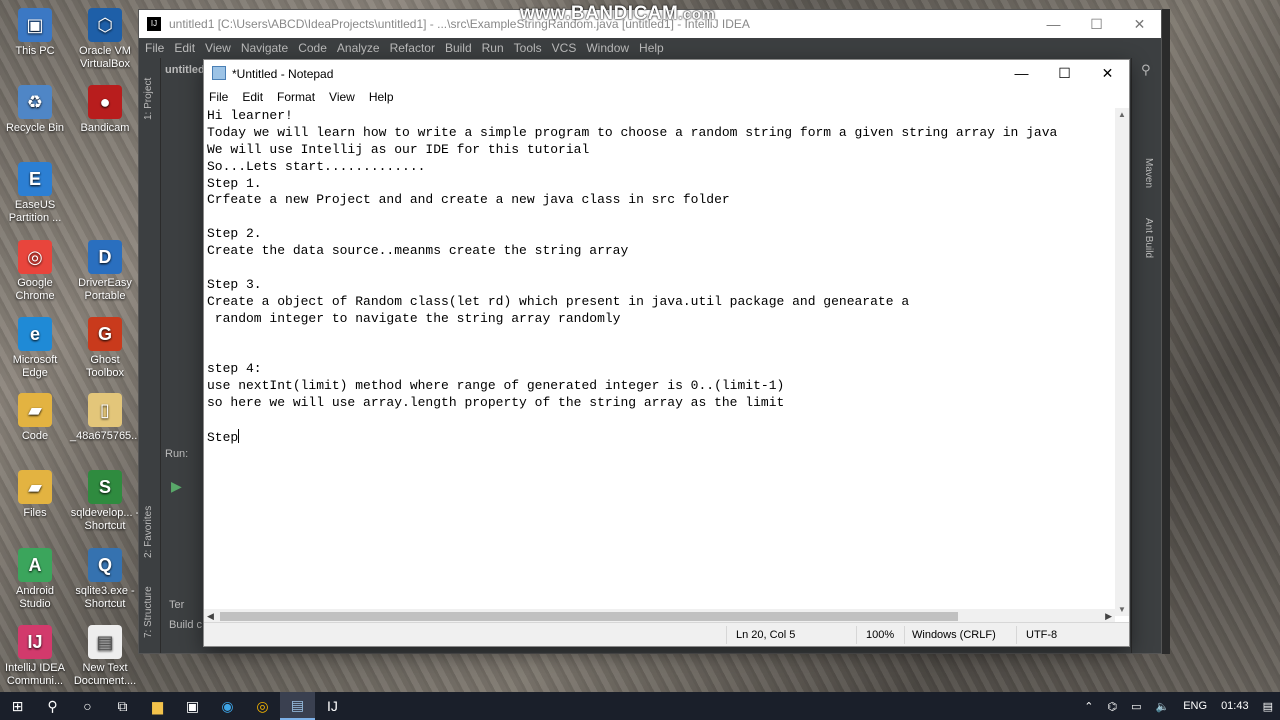 The height and width of the screenshot is (720, 1280). I want to click on battery-icon: ▭, so click(1136, 706).